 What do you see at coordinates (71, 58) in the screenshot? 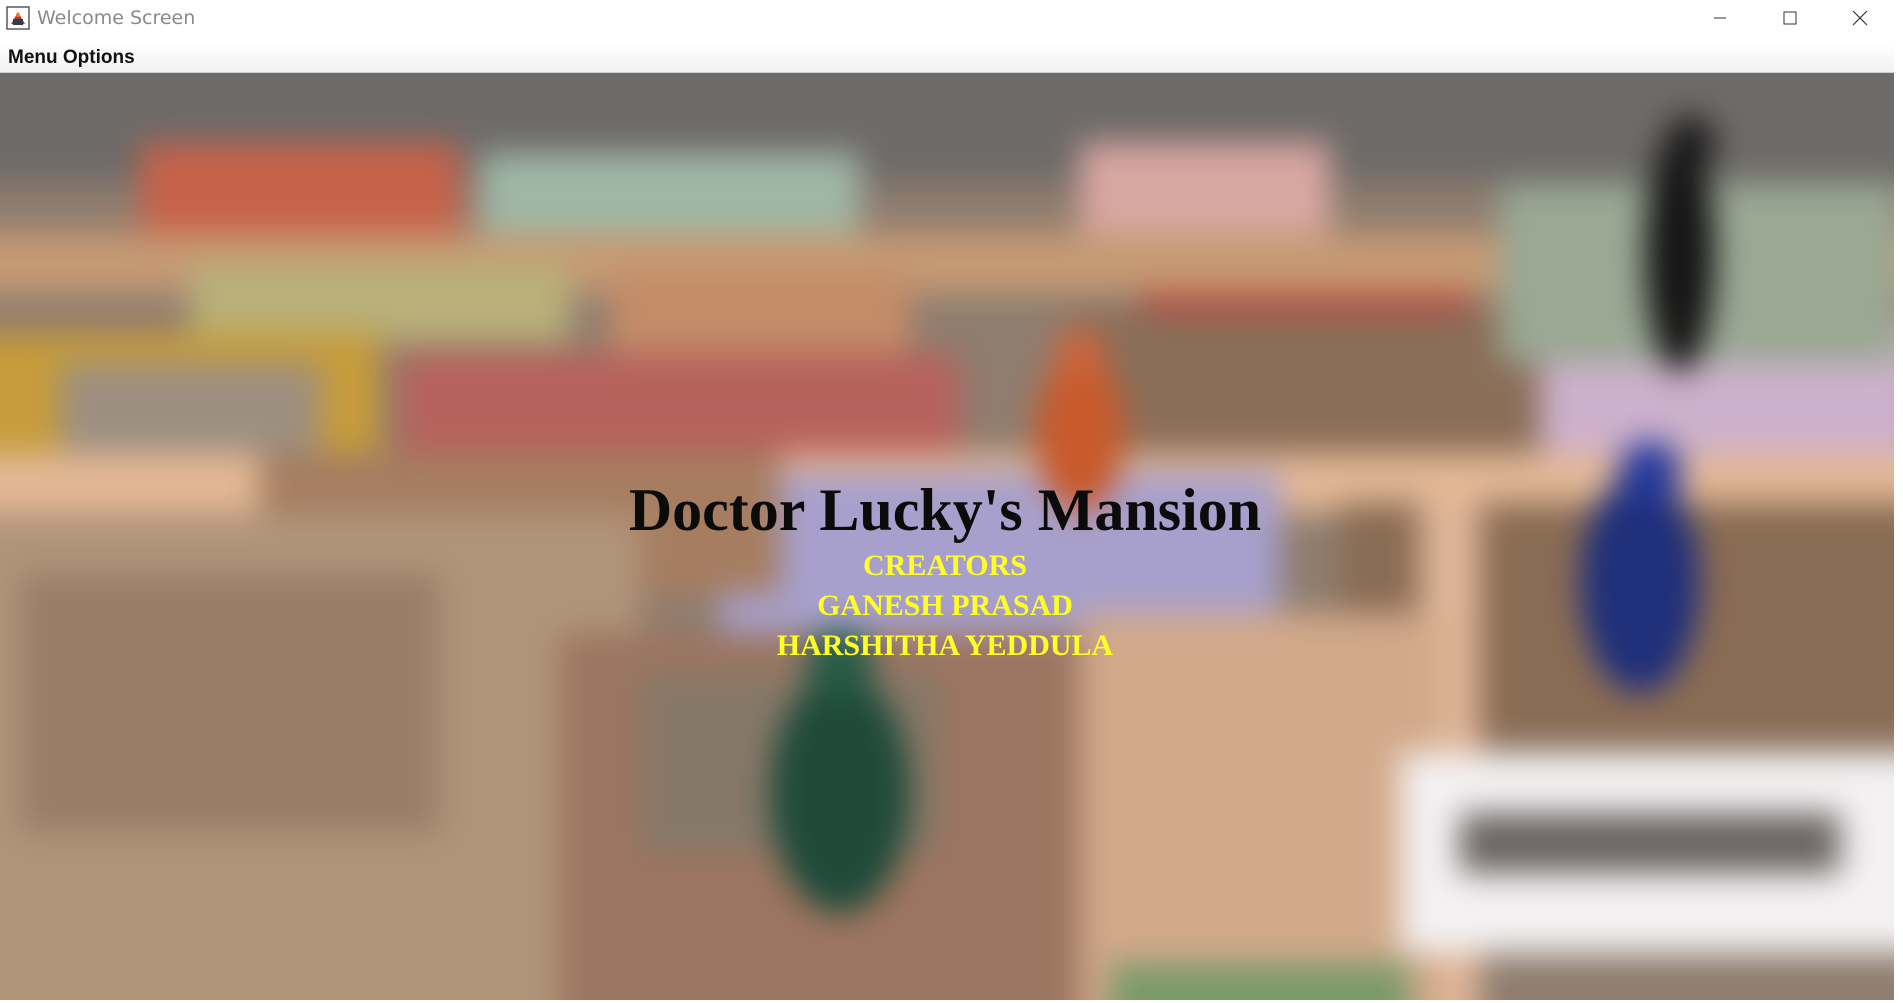
I see `menu-options: Menu Options` at bounding box center [71, 58].